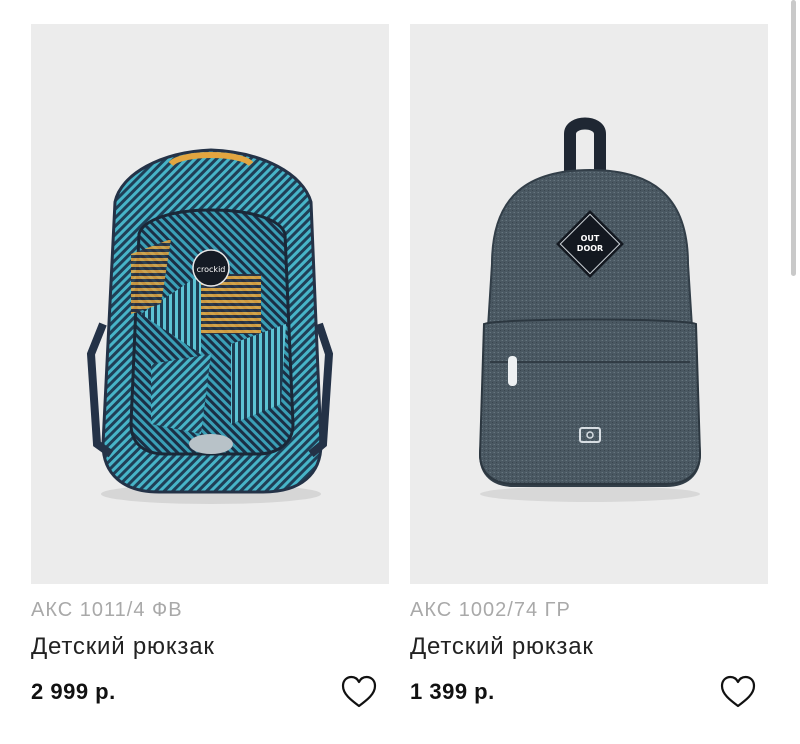 Image resolution: width=800 pixels, height=744 pixels. I want to click on product-price: 1 399 р., so click(452, 691).